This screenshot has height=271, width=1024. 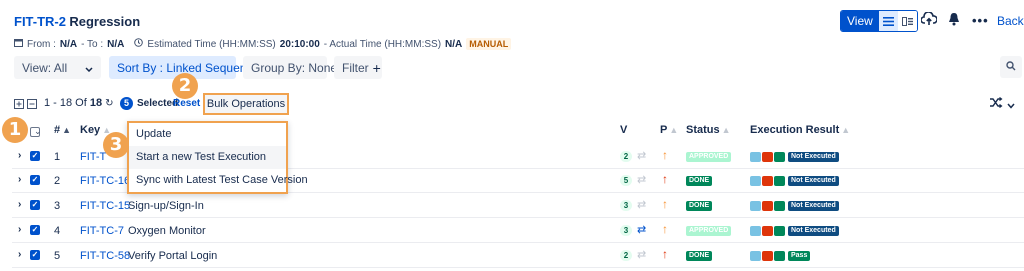 I want to click on bulk-operations-button: Bulk Operations, so click(x=246, y=104).